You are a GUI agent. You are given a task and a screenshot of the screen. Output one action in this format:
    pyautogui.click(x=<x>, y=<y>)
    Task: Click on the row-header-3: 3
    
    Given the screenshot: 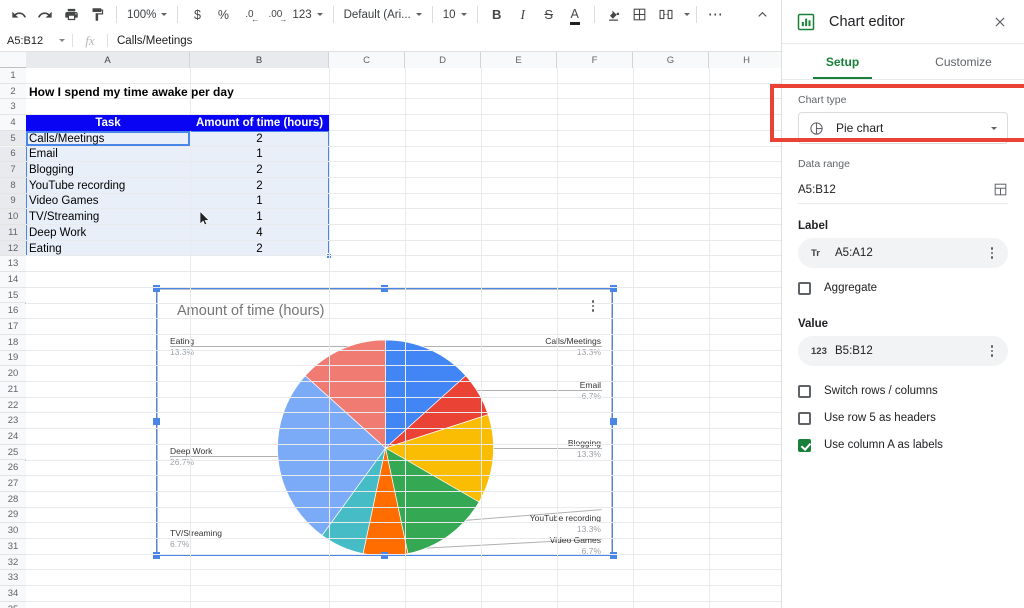 What is the action you would take?
    pyautogui.click(x=13, y=107)
    